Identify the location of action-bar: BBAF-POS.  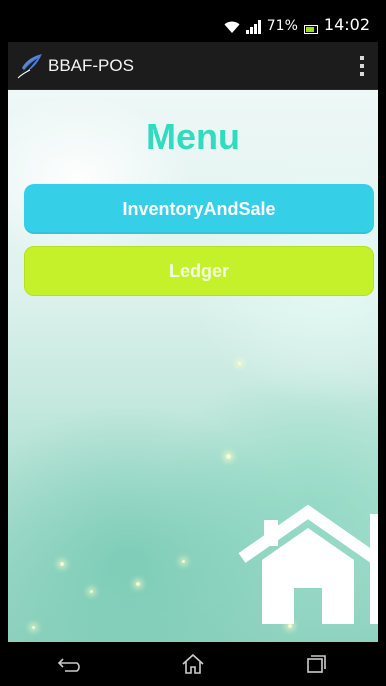
(193, 66).